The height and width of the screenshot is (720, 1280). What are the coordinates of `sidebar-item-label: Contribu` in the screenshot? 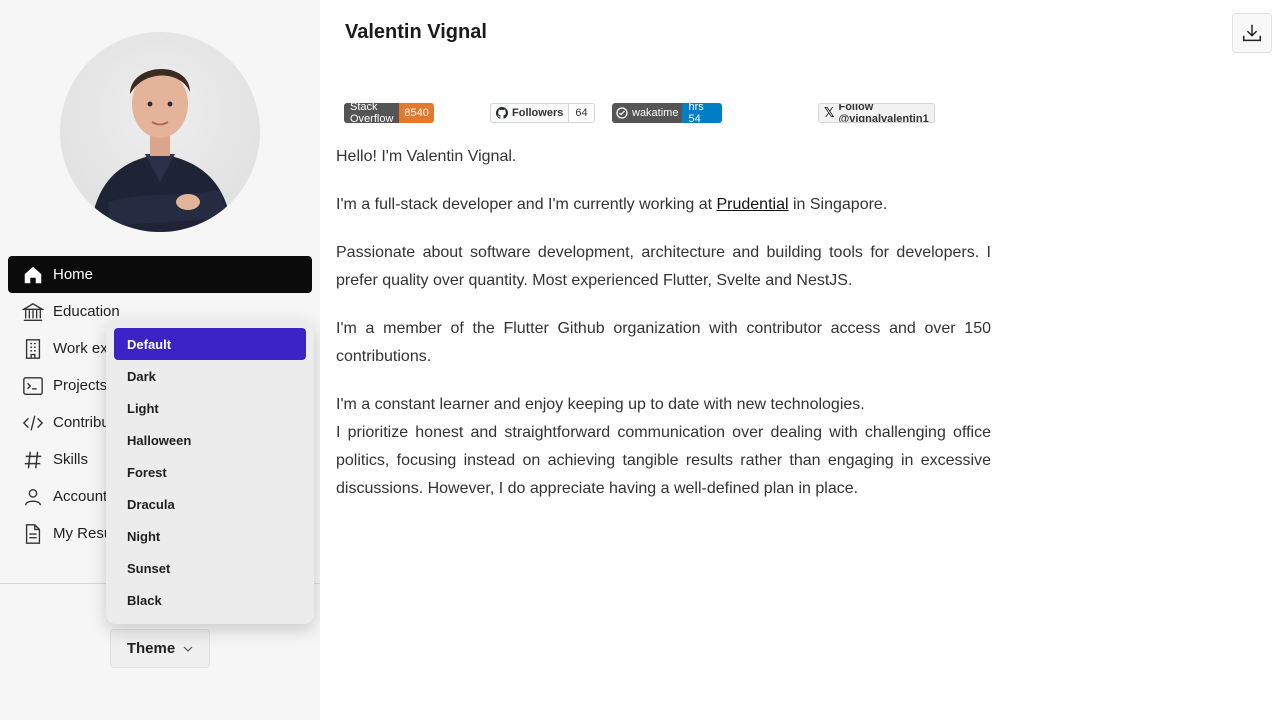 It's located at (81, 422).